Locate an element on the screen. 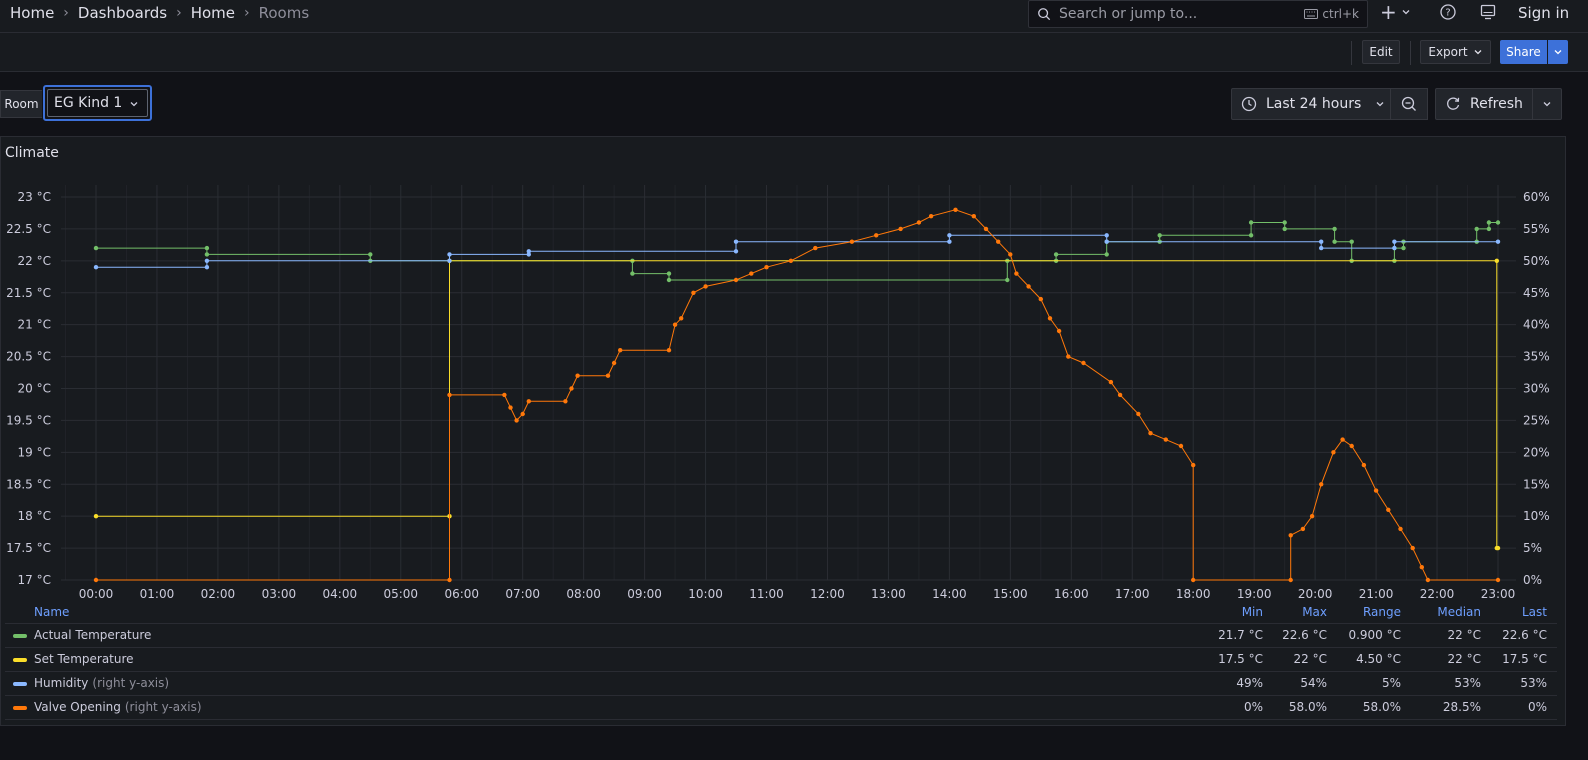 The height and width of the screenshot is (760, 1588). breadcrumb: Home › Dashboards › Home › Rooms is located at coordinates (159, 13).